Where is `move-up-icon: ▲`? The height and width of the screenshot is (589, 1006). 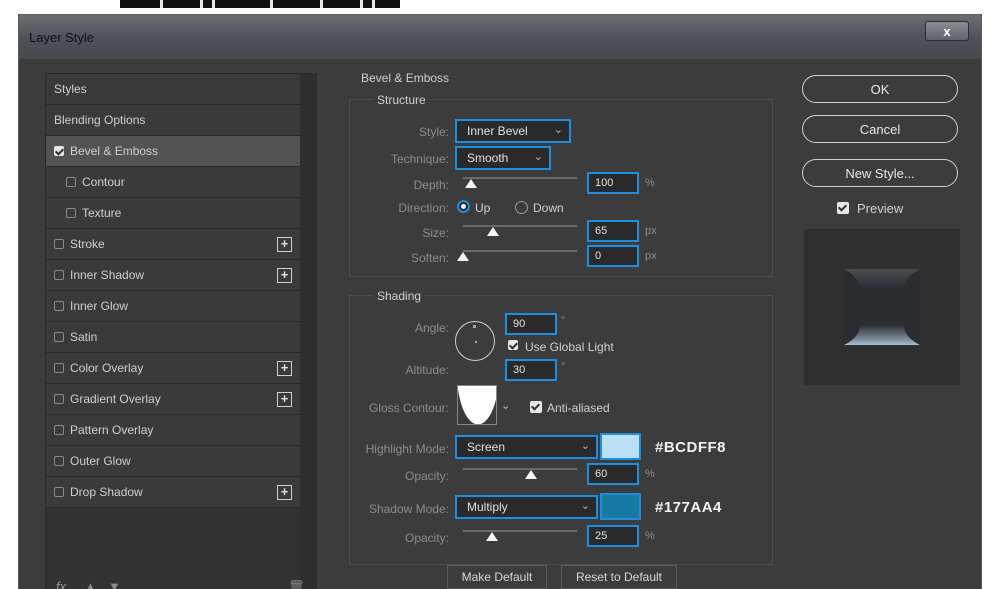 move-up-icon: ▲ is located at coordinates (90, 584).